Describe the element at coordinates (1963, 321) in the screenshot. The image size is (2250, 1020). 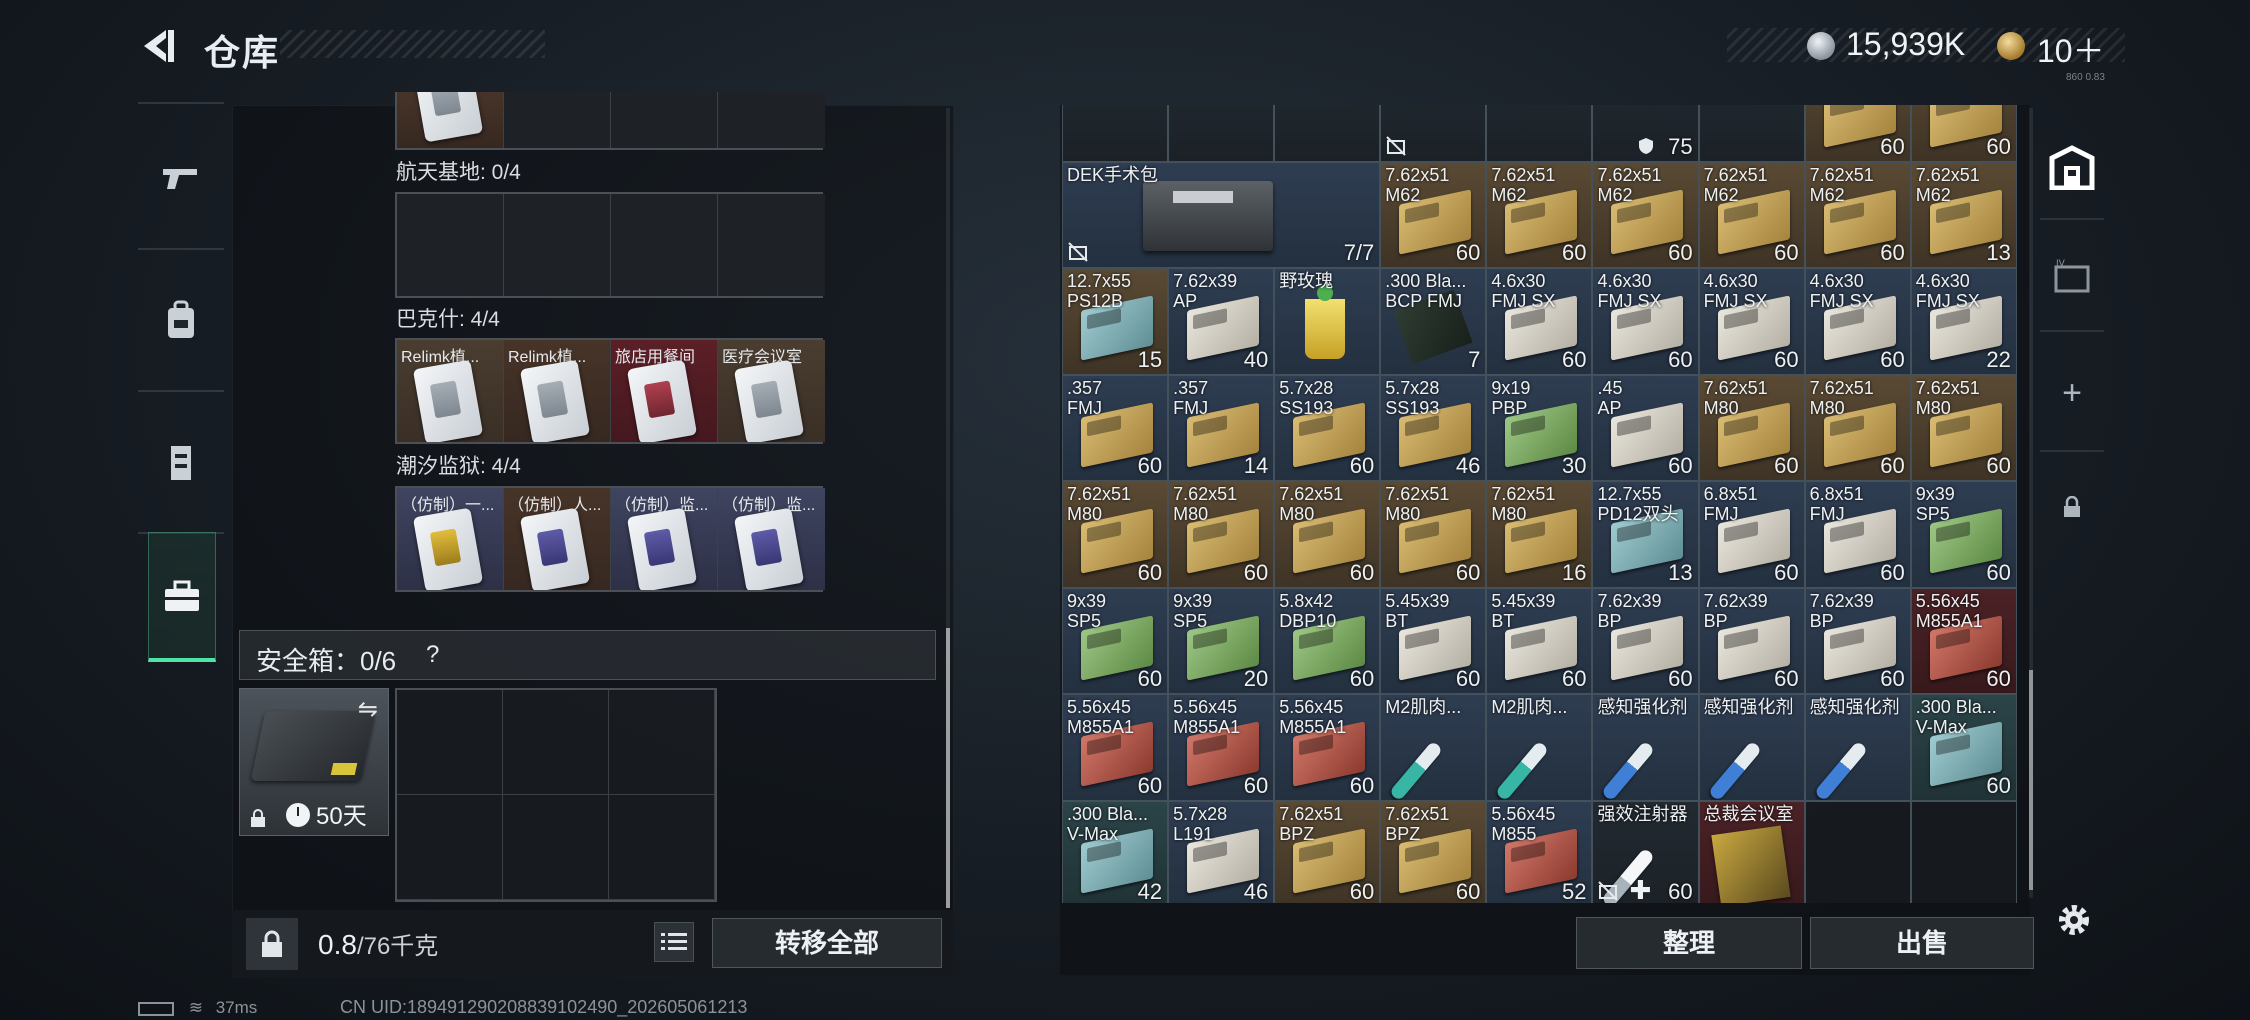
I see `stash-item: 4.6x30 FMJ SX 22` at that location.